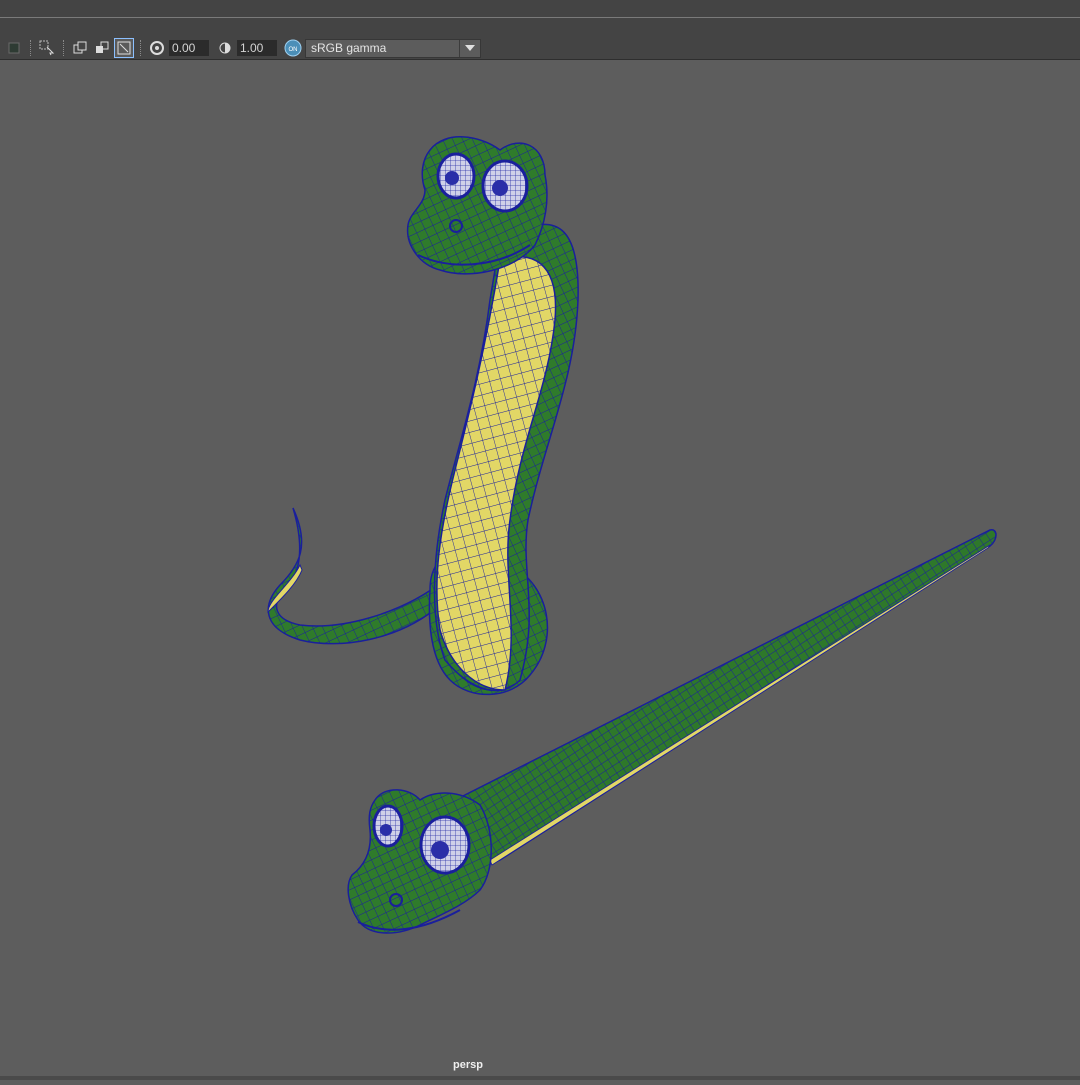 The height and width of the screenshot is (1085, 1080). Describe the element at coordinates (124, 48) in the screenshot. I see `xray-icon` at that location.